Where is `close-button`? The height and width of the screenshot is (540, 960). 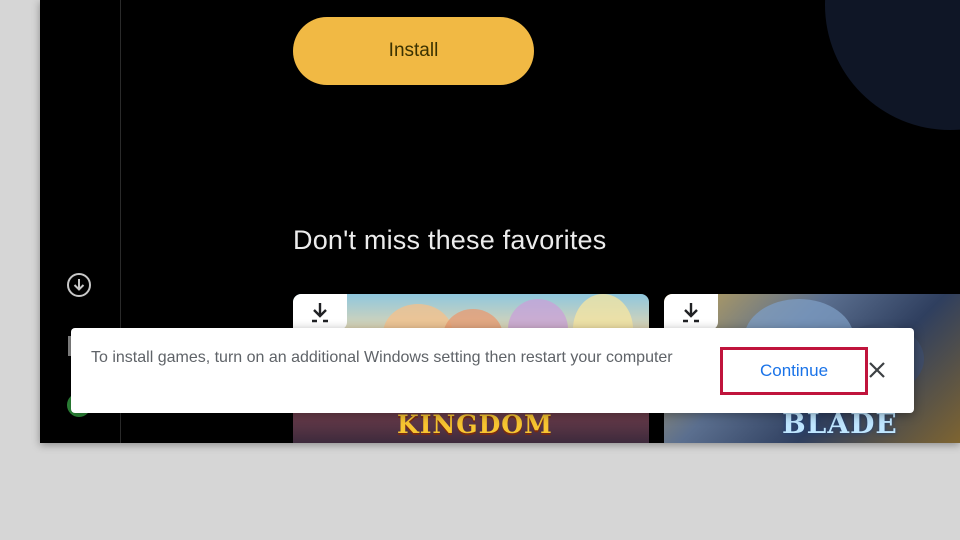 close-button is located at coordinates (877, 370).